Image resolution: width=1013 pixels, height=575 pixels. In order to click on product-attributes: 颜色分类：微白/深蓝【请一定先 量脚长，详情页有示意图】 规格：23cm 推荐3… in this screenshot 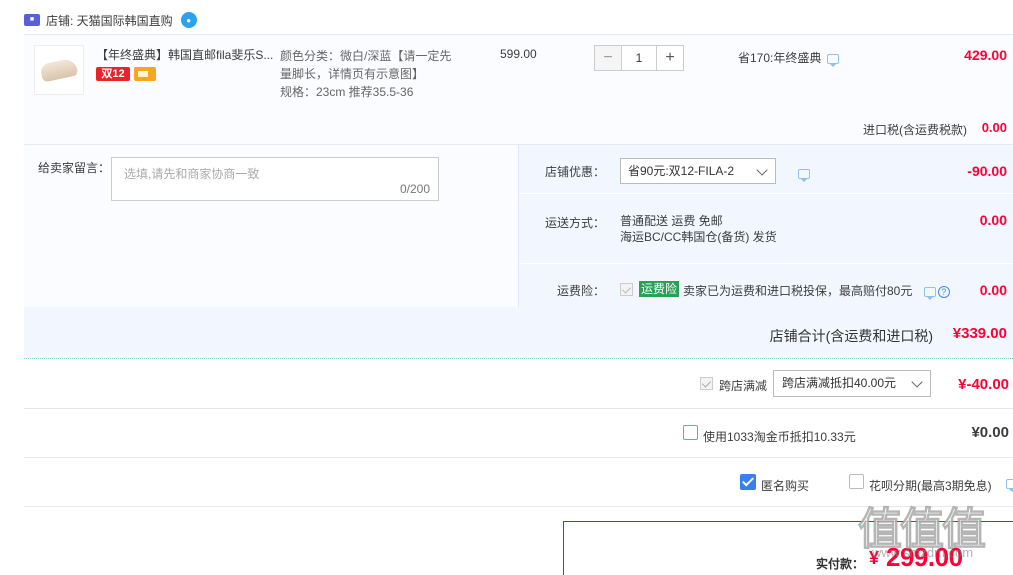, I will do `click(372, 74)`.